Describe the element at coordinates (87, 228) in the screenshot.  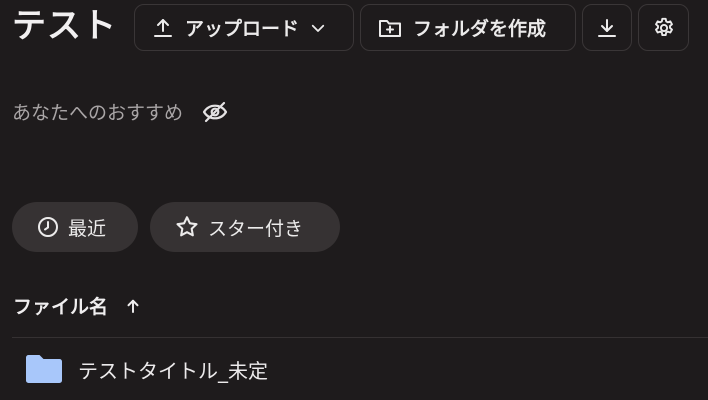
I see `recent-filter-label: 最近` at that location.